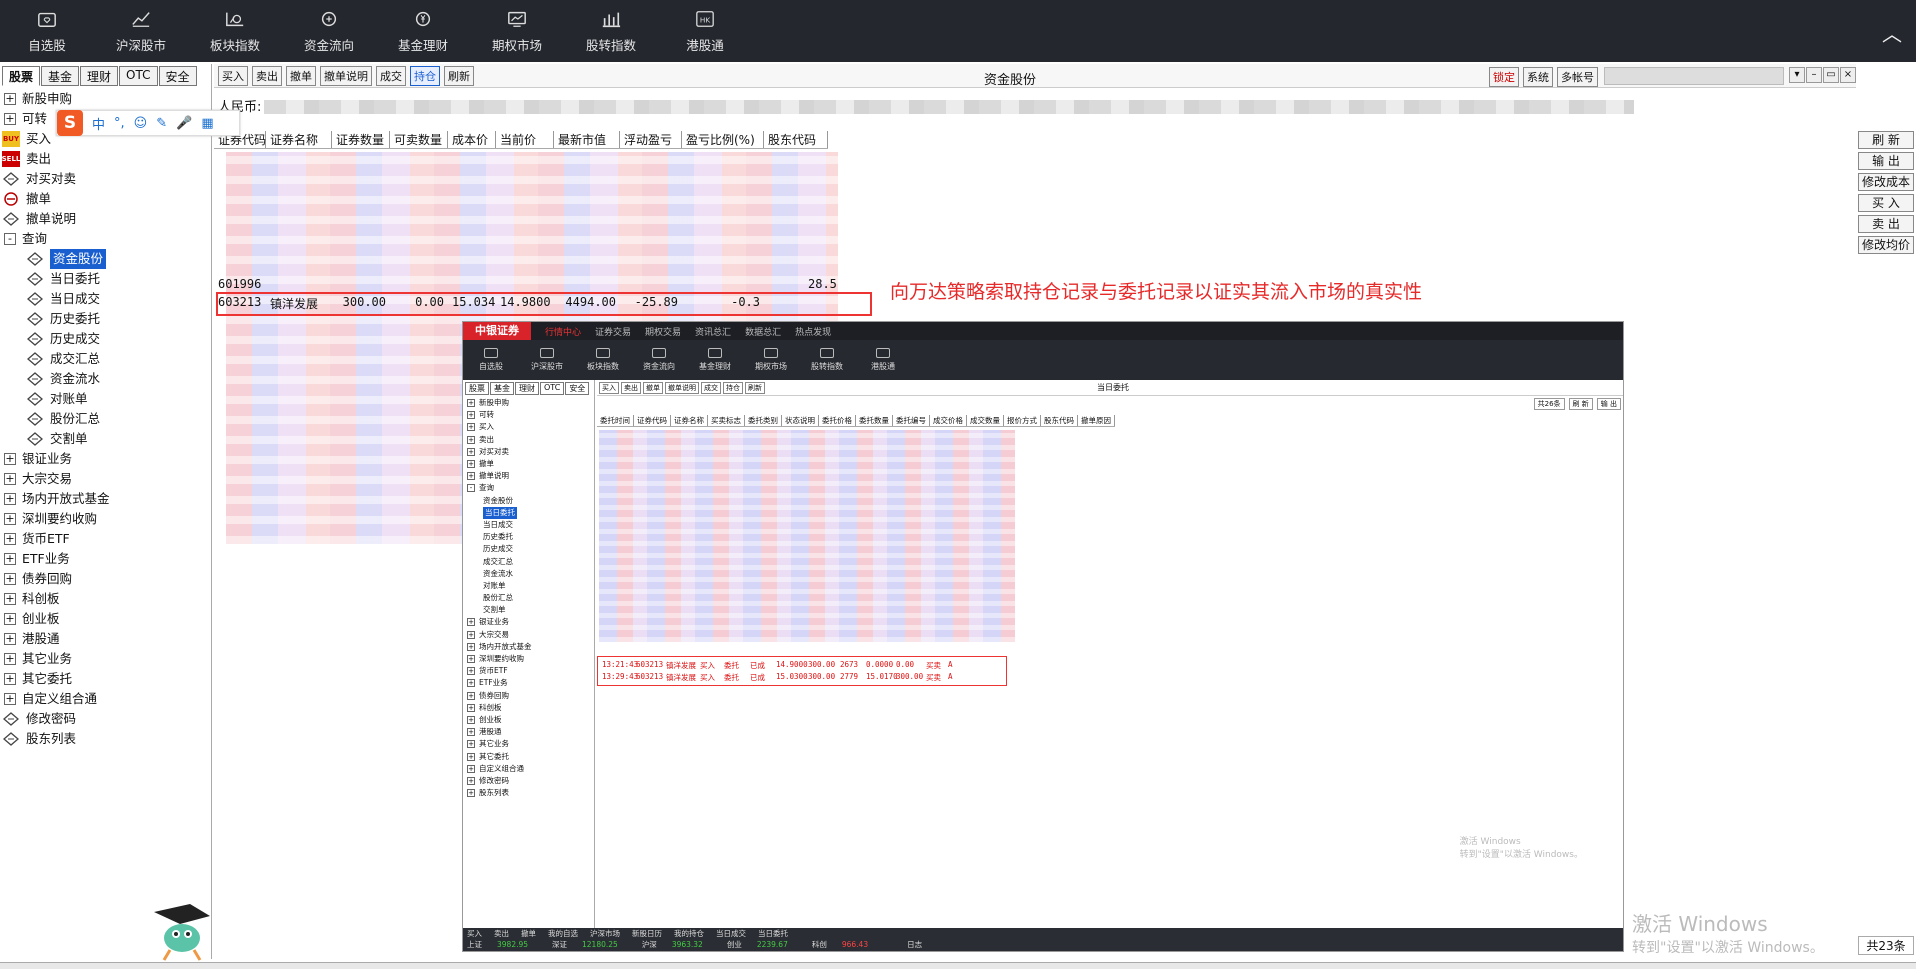 Image resolution: width=1916 pixels, height=969 pixels. I want to click on column-header: 当前价, so click(525, 139).